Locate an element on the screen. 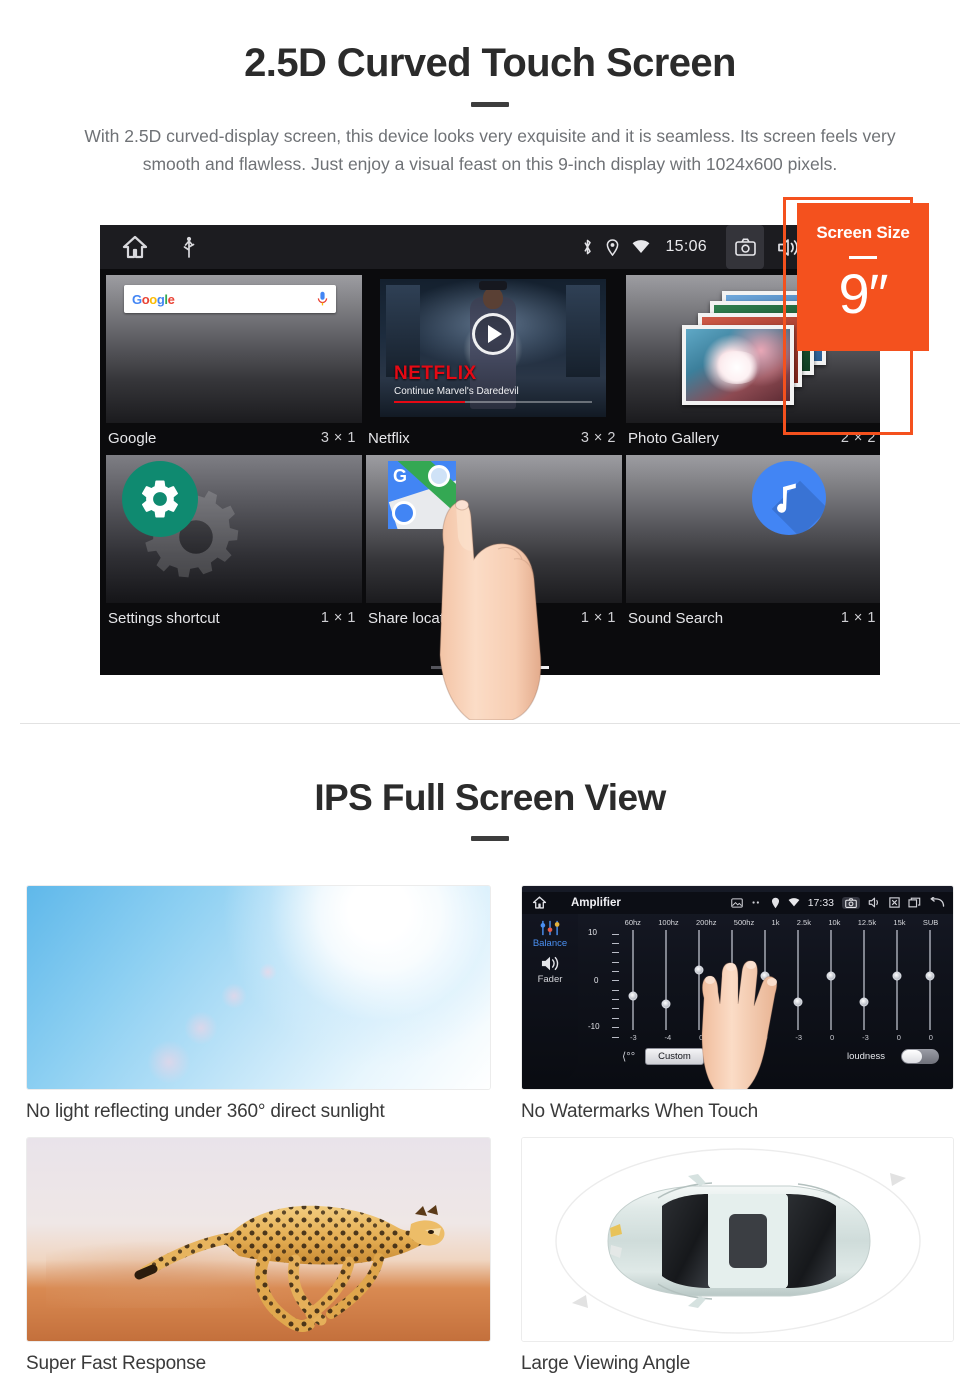  widget-item-settings-shortcut: Settings shortcut 1 × 1 is located at coordinates (234, 544).